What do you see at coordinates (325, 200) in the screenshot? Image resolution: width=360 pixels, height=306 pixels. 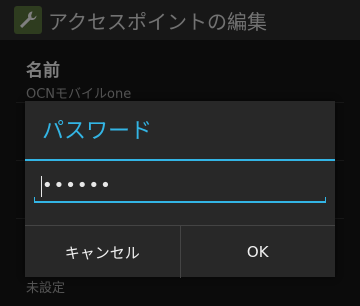 I see `field-underline-right-tick` at bounding box center [325, 200].